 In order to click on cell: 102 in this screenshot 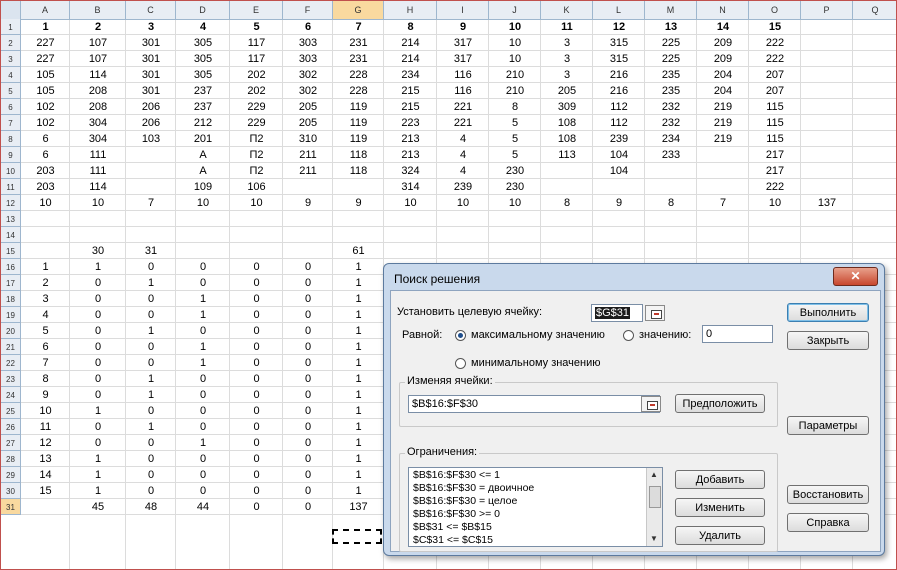, I will do `click(45, 123)`.